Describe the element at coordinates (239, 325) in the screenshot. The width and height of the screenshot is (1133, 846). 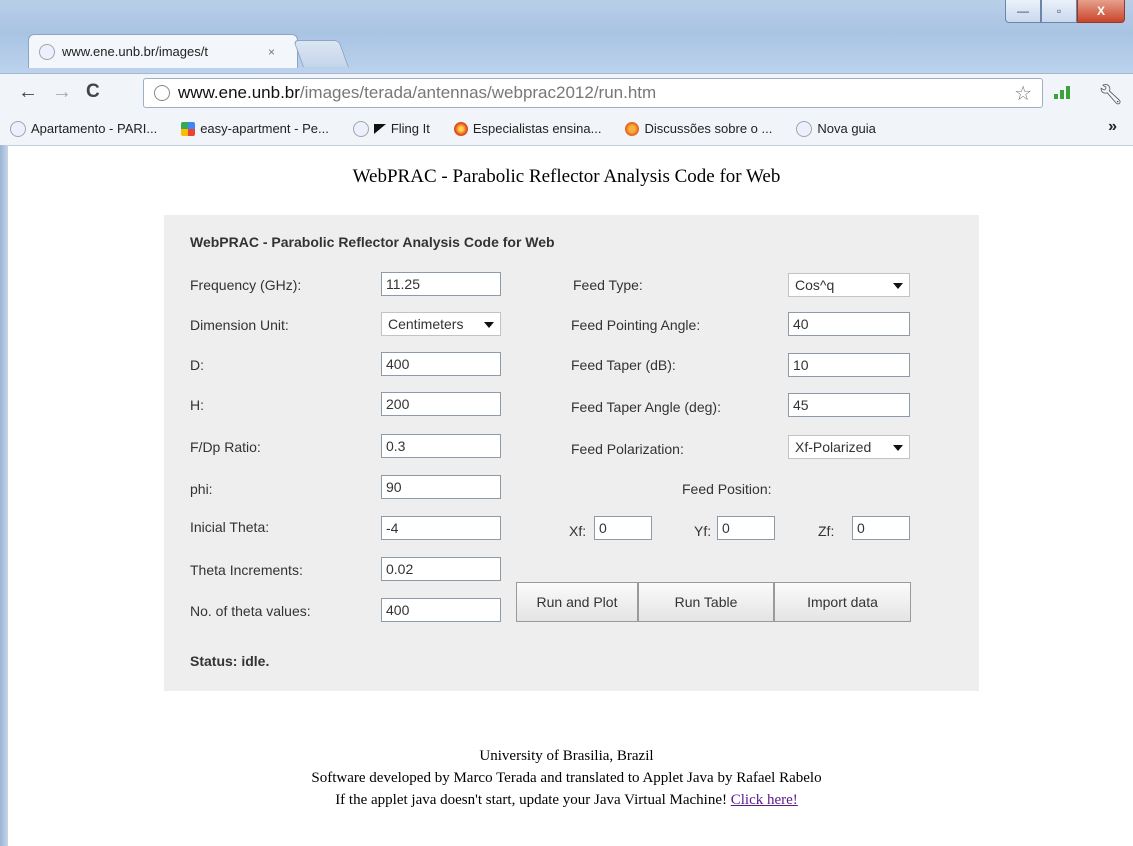
I see `dimension-unit-label: Dimension Unit:` at that location.